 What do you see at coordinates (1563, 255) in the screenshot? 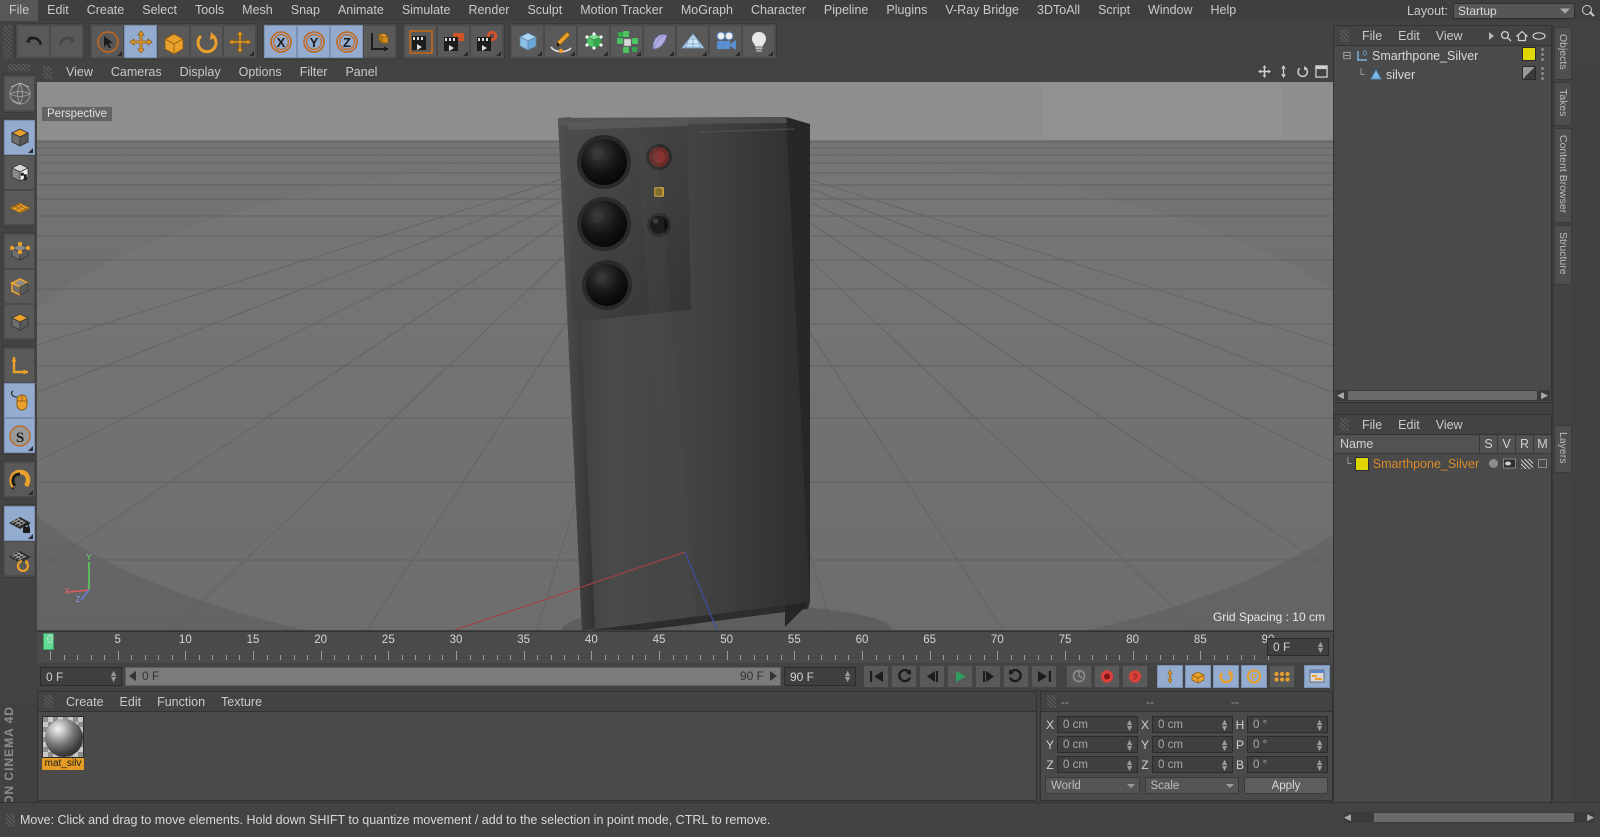
I see `tab-structure: Structure` at bounding box center [1563, 255].